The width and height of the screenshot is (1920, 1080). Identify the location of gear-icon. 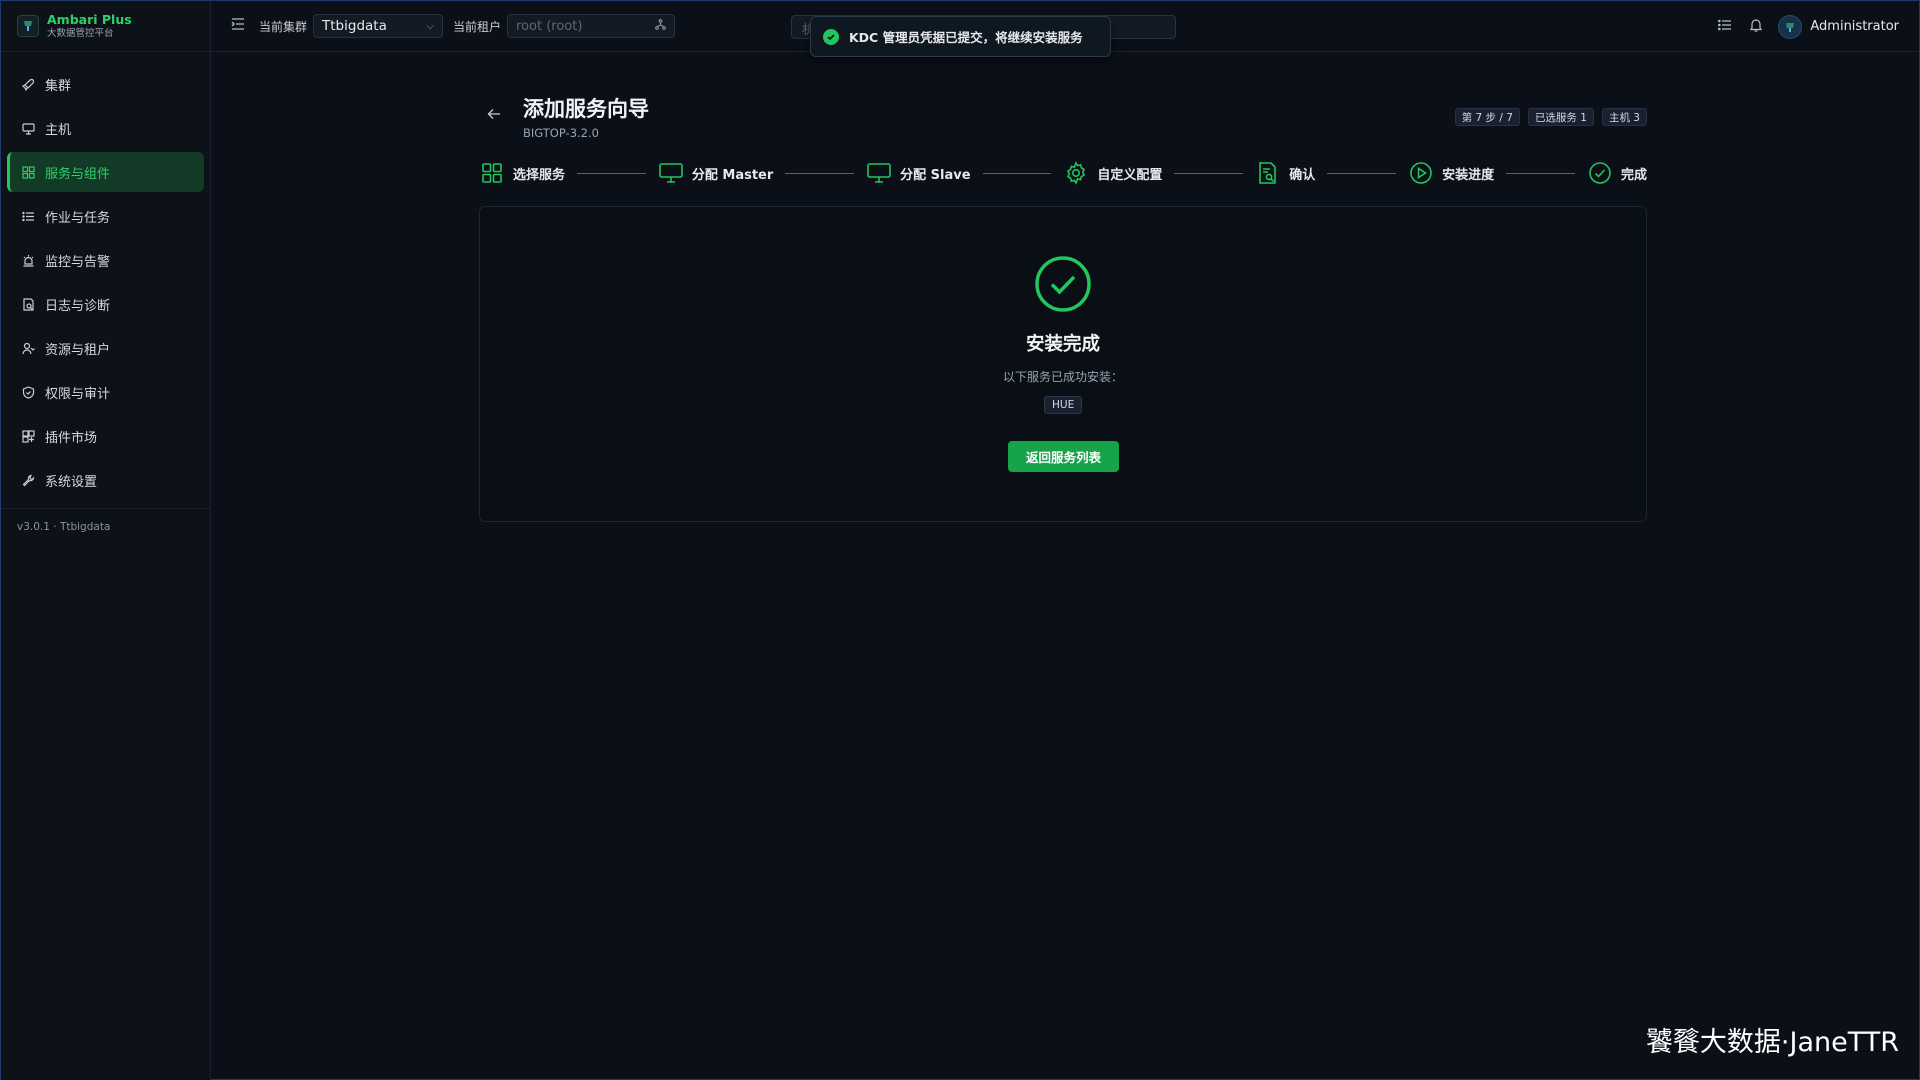
(1076, 173).